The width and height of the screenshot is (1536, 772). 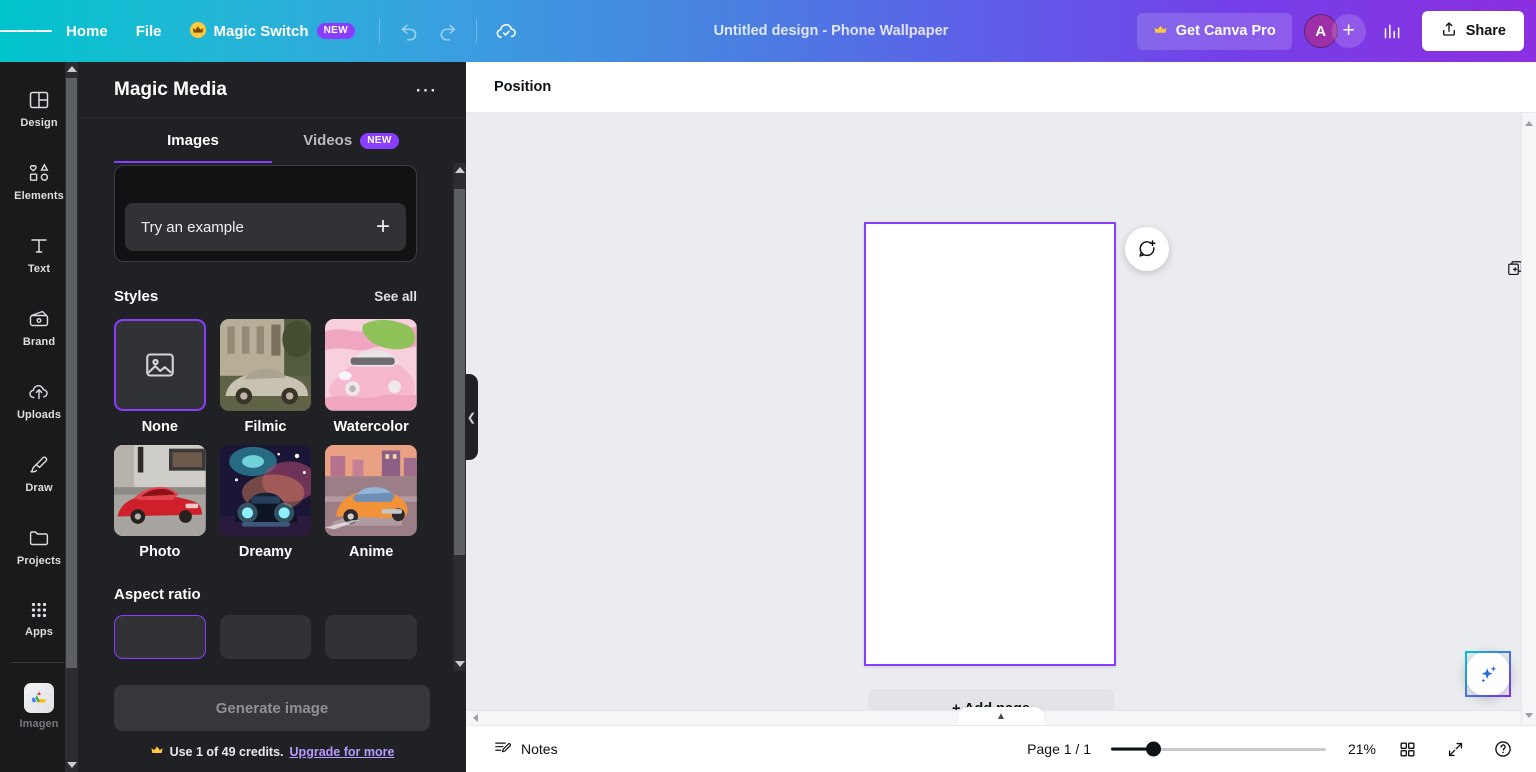 I want to click on generate-image-button: Generate image, so click(x=272, y=708).